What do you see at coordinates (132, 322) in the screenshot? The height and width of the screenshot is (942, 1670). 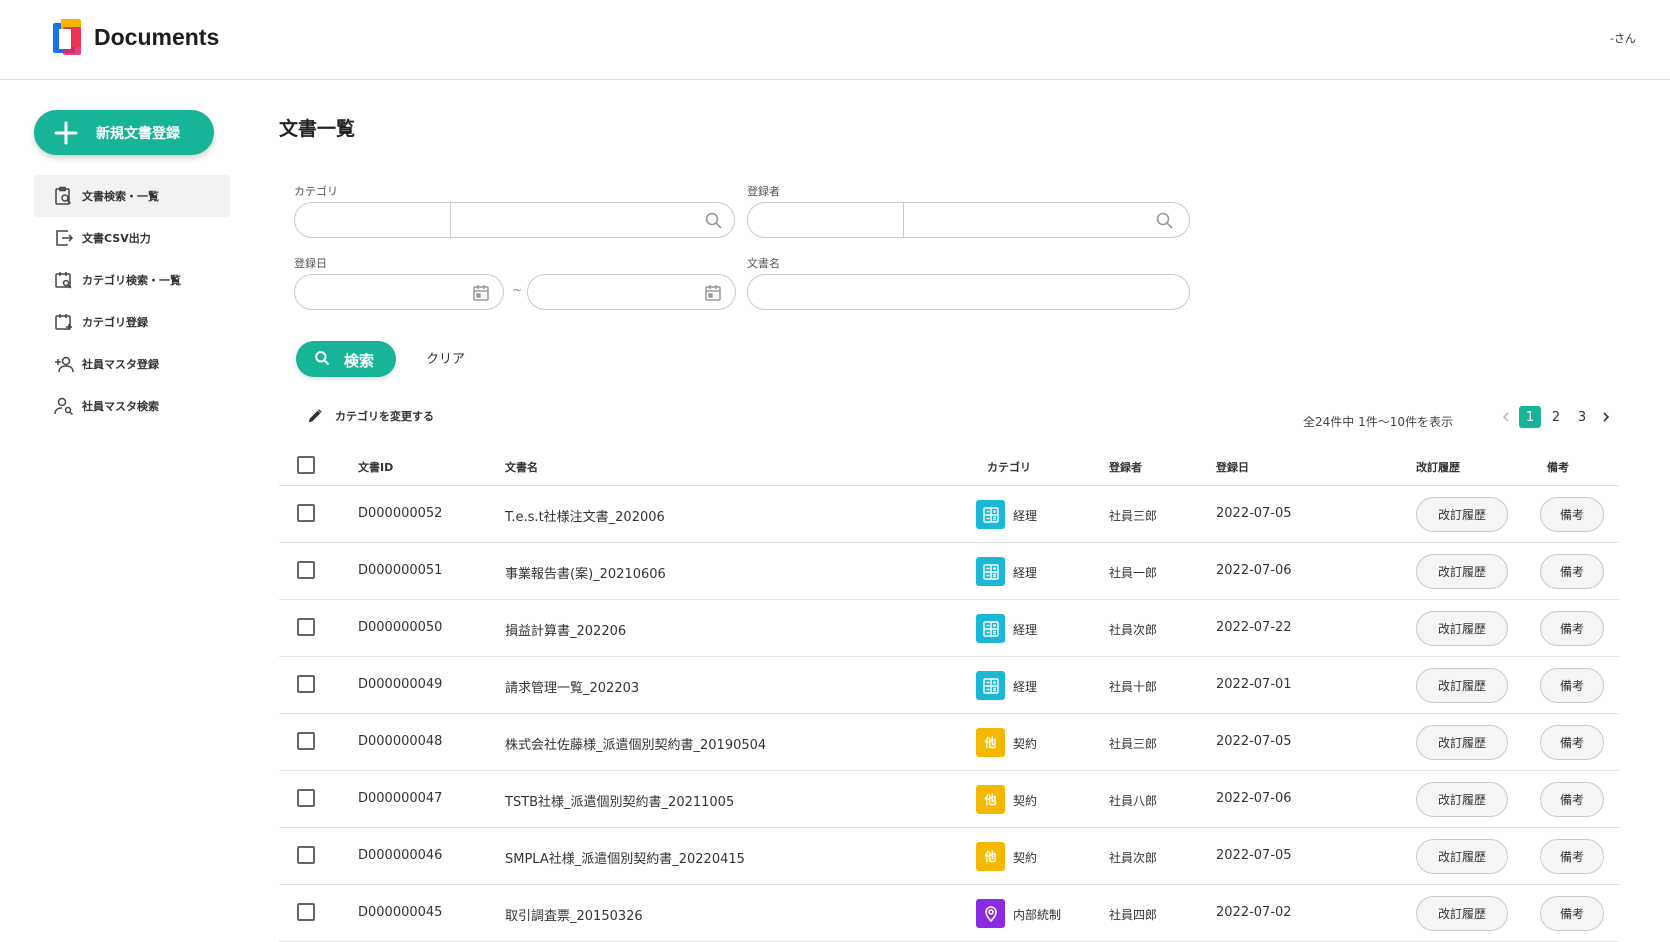 I see `sidebar-item-category-add: カテゴリ登録` at bounding box center [132, 322].